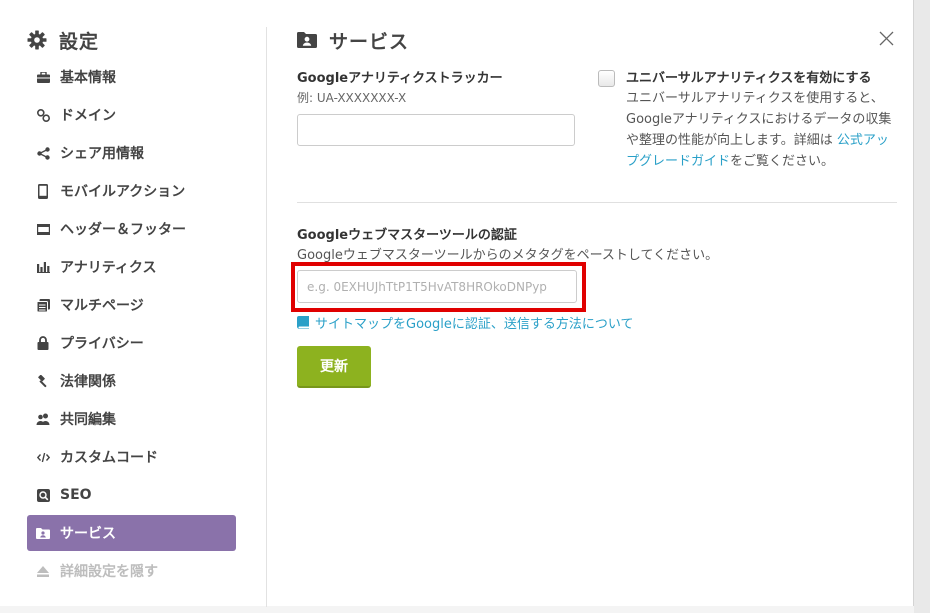 This screenshot has height=613, width=930. Describe the element at coordinates (606, 78) in the screenshot. I see `universal-analytics-checkbox` at that location.